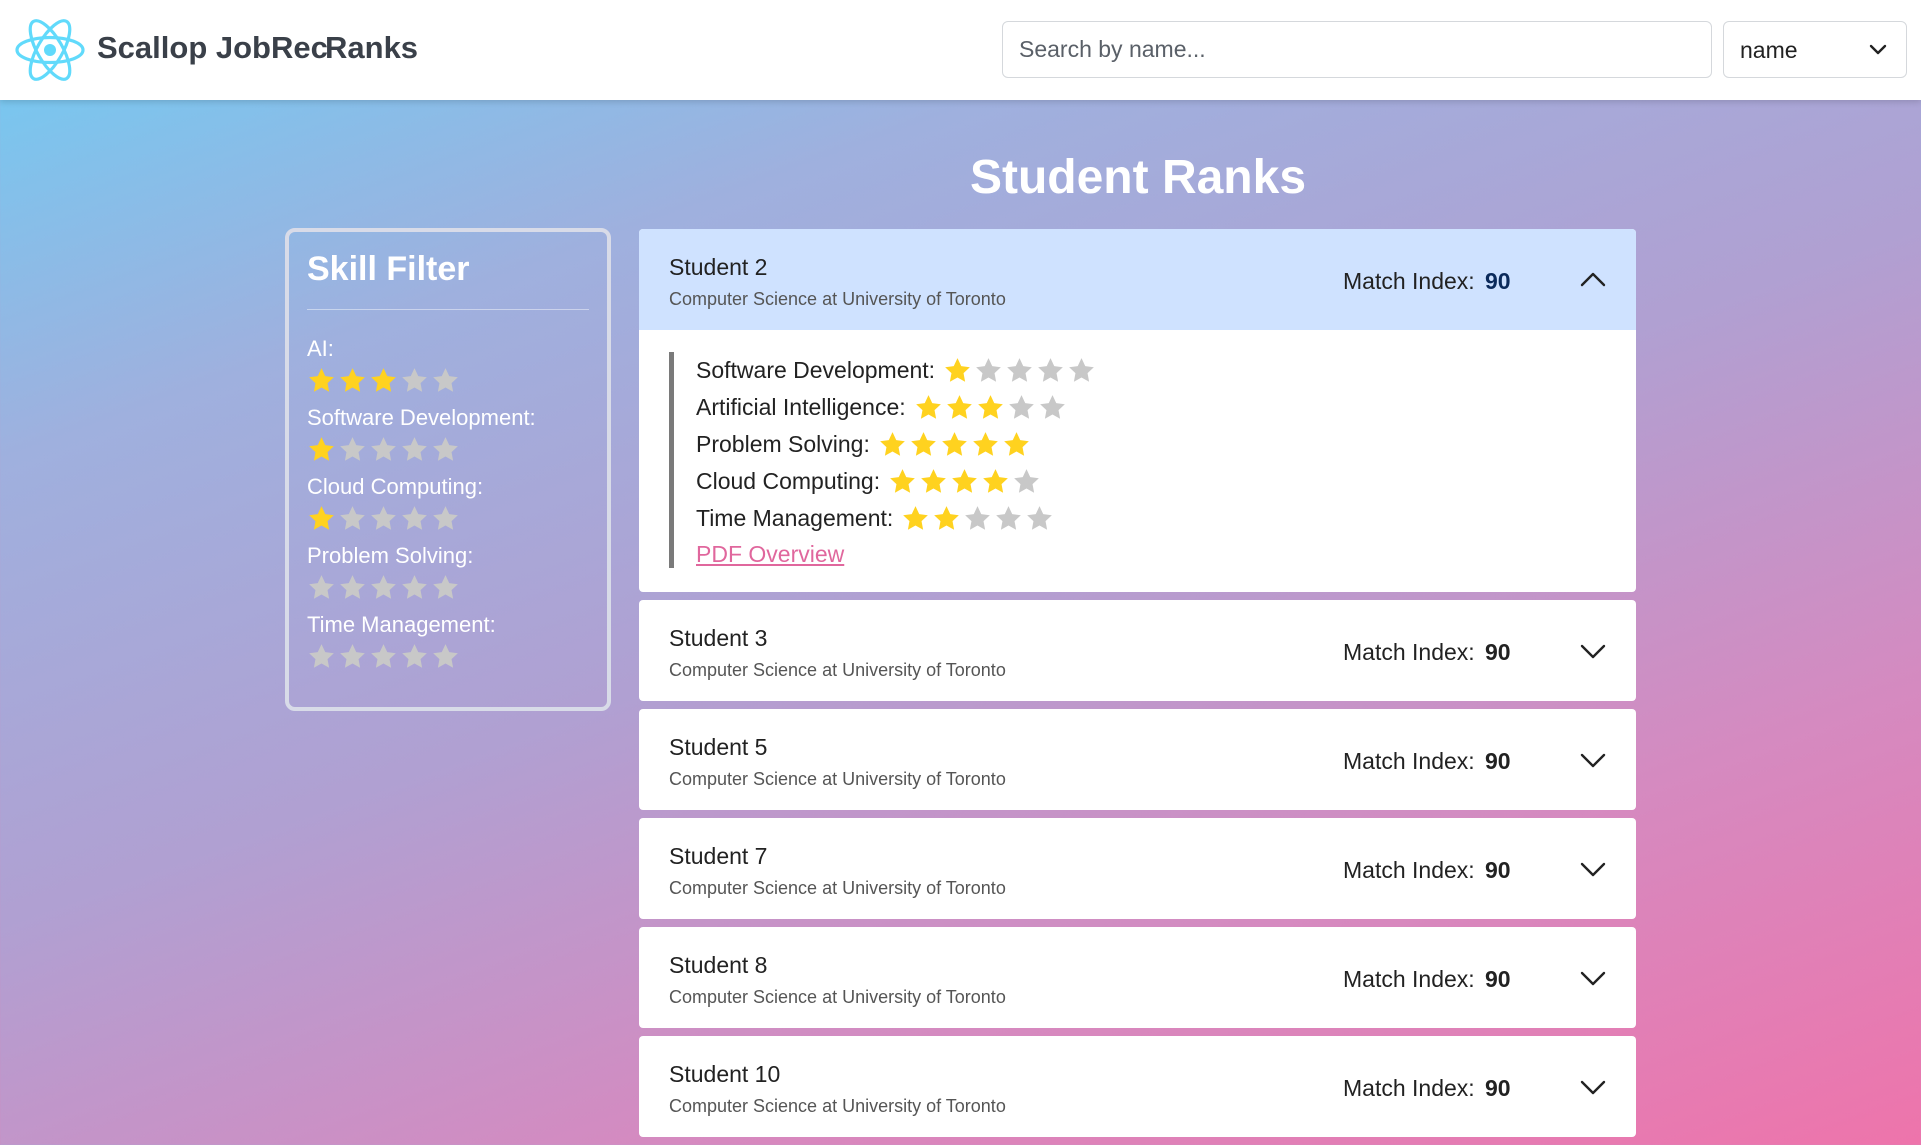  I want to click on react-atom-icon, so click(50, 50).